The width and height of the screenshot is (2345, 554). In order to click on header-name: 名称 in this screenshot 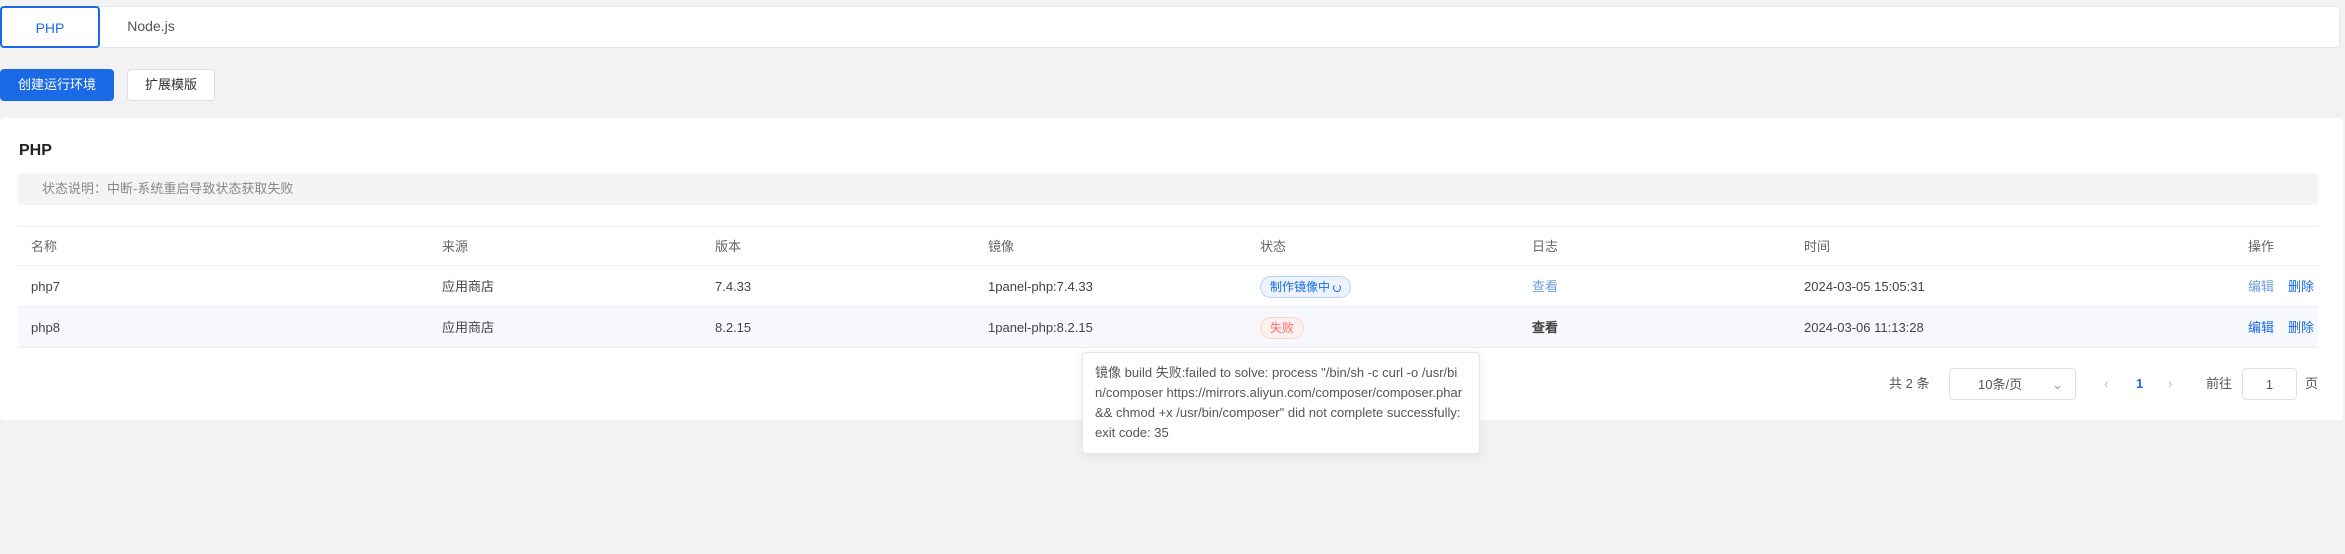, I will do `click(44, 246)`.